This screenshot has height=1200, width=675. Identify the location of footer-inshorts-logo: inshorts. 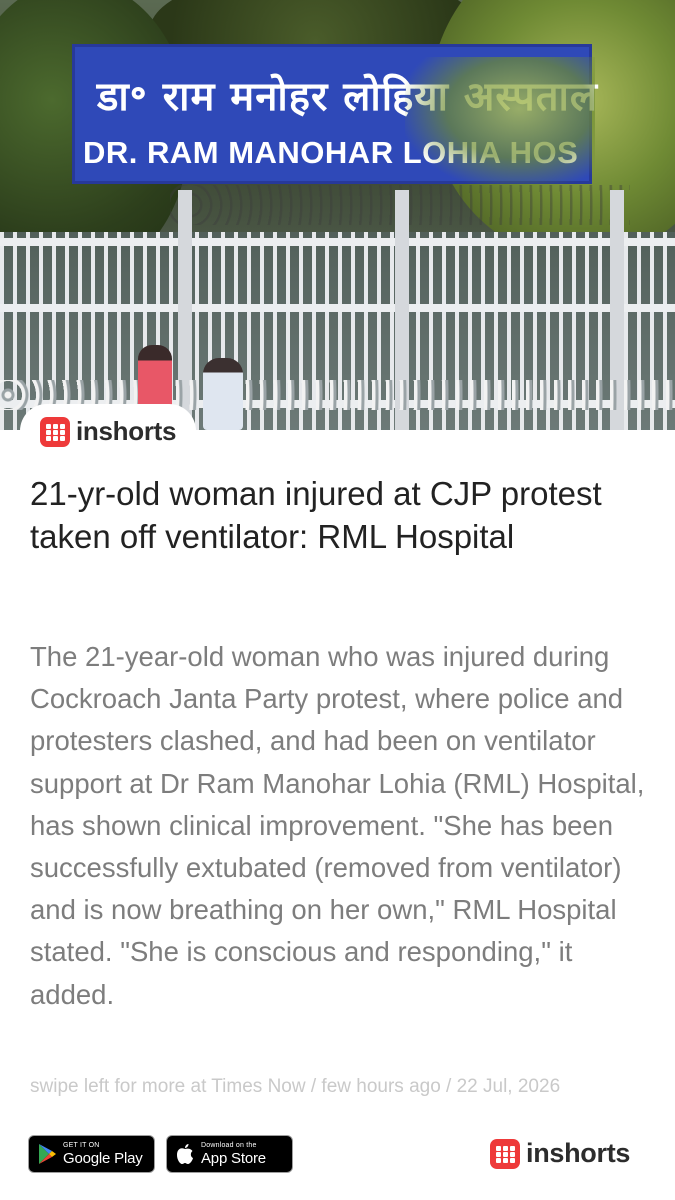
(560, 1153).